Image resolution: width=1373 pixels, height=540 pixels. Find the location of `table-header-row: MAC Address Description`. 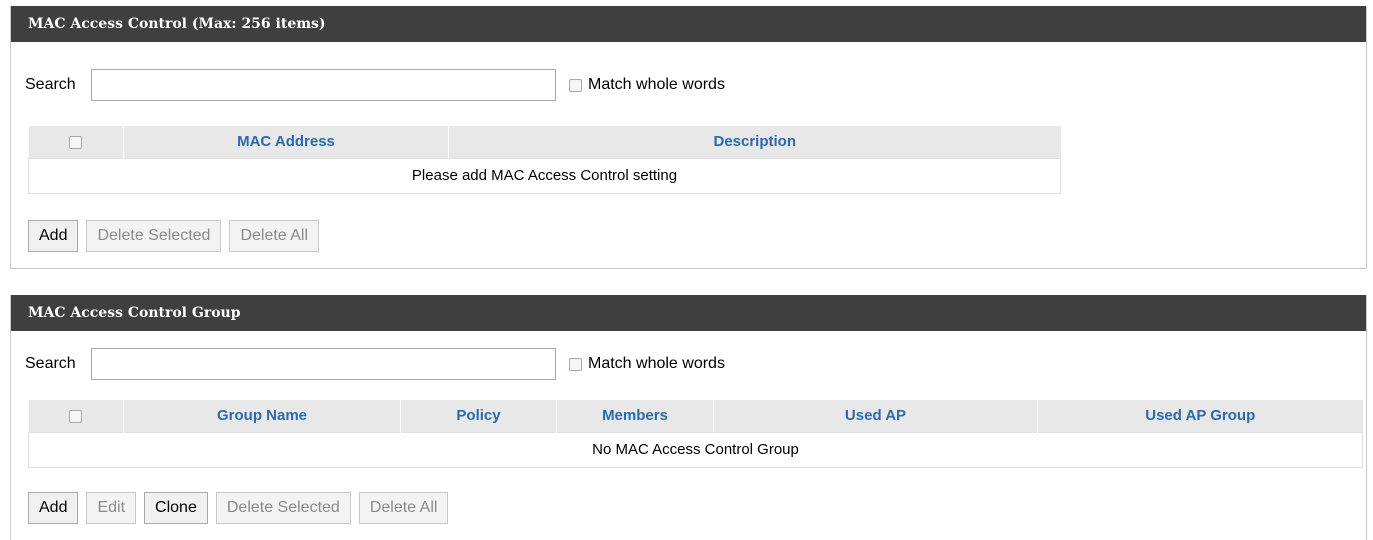

table-header-row: MAC Address Description is located at coordinates (544, 142).